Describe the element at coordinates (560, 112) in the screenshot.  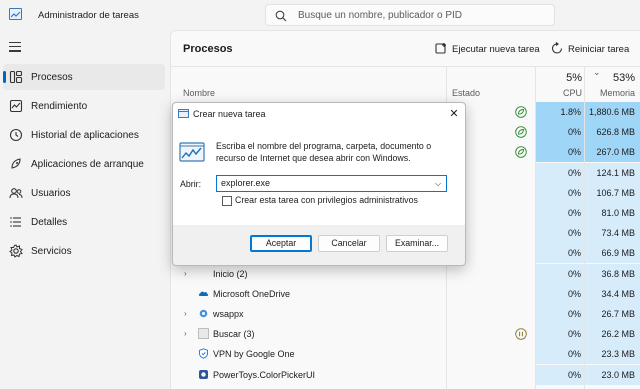
I see `cpu-cell: 1.8%` at that location.